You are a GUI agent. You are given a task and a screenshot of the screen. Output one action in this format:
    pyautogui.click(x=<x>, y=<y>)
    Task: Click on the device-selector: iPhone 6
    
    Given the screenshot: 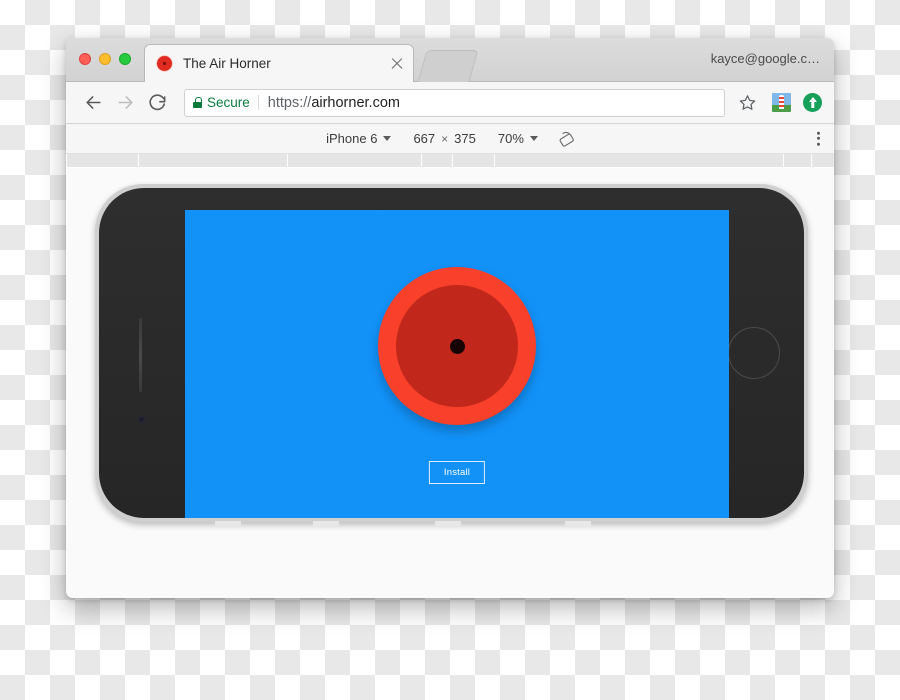 What is the action you would take?
    pyautogui.click(x=359, y=138)
    